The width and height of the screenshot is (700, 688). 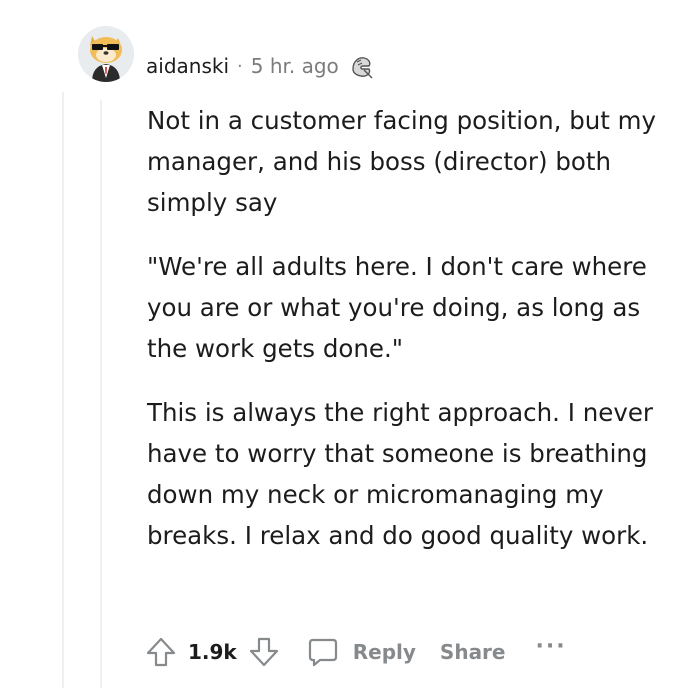 I want to click on username: aidanski, so click(x=187, y=66).